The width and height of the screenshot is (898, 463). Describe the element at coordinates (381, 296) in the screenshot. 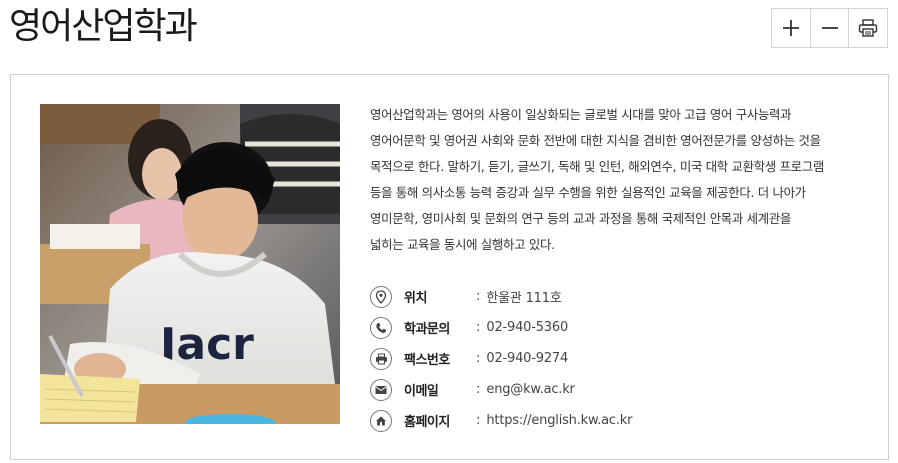

I see `location-pin-icon` at that location.